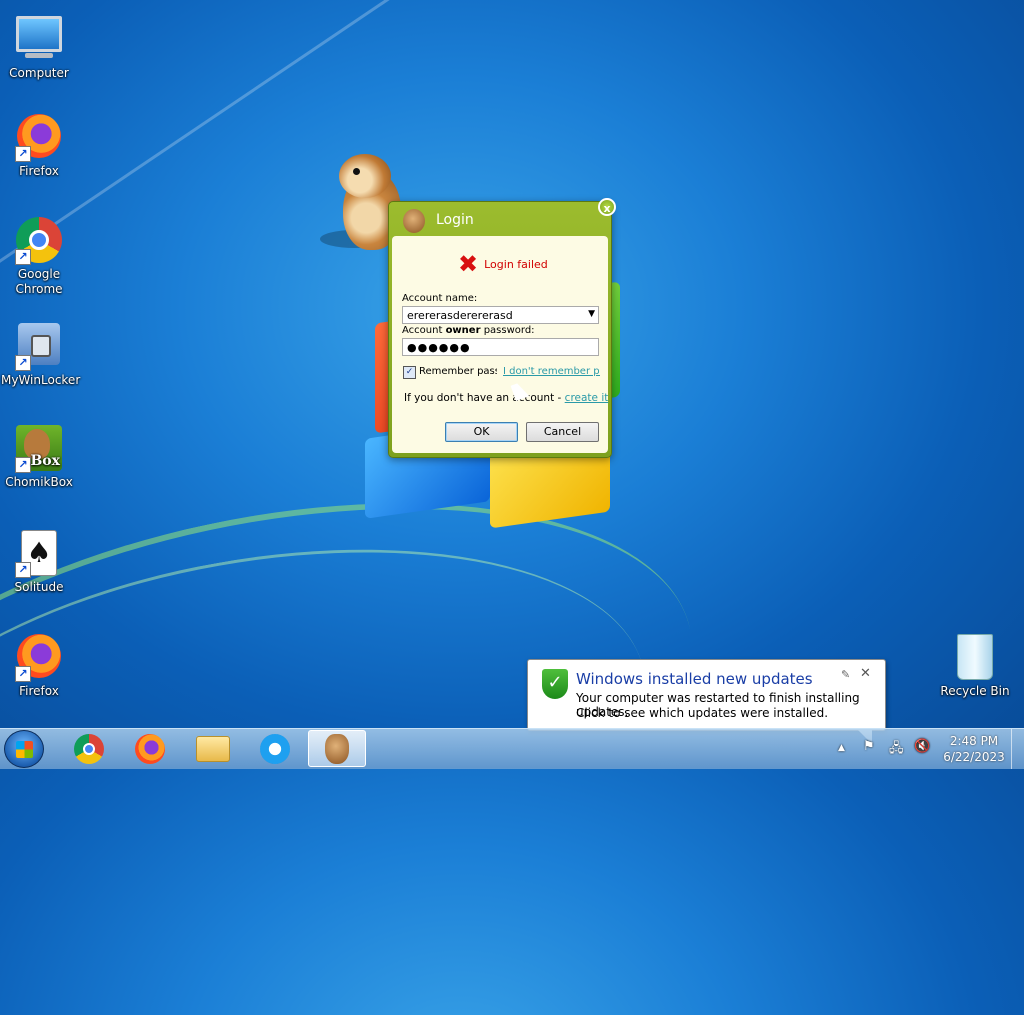 The width and height of the screenshot is (1024, 1015). Describe the element at coordinates (468, 330) in the screenshot. I see `password-label: Account owner password:` at that location.